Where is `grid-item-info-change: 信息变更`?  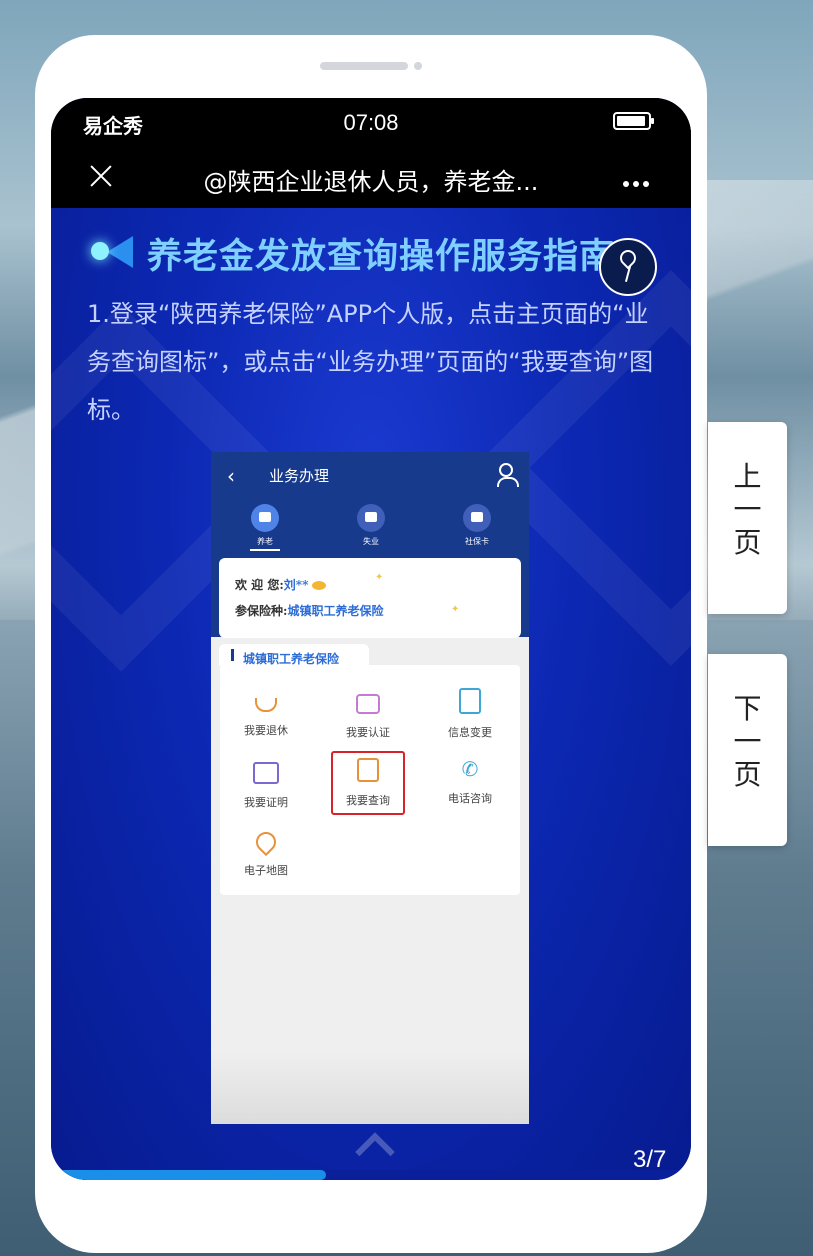
grid-item-info-change: 信息变更 is located at coordinates (470, 714).